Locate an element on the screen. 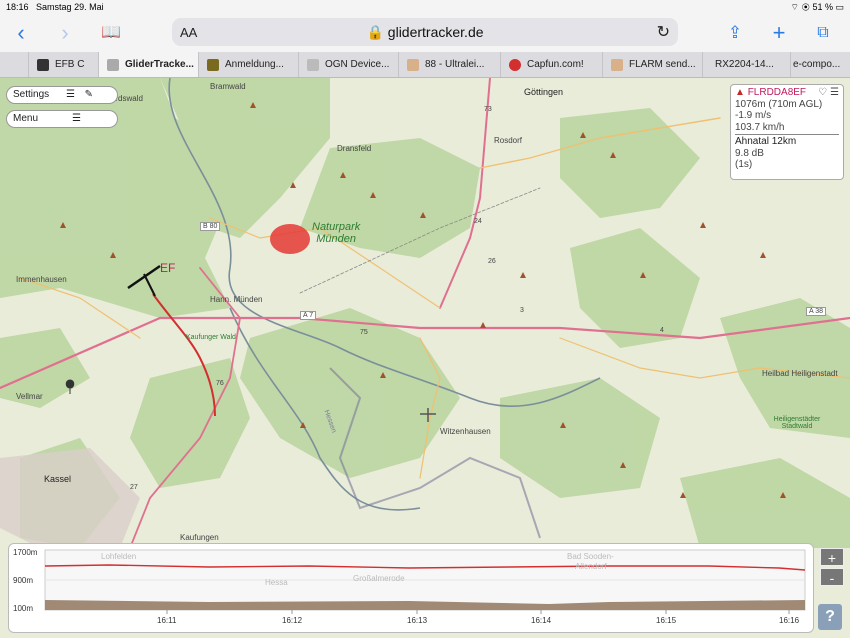 Image resolution: width=850 pixels, height=638 pixels. warning-icon: ▲ is located at coordinates (740, 92).